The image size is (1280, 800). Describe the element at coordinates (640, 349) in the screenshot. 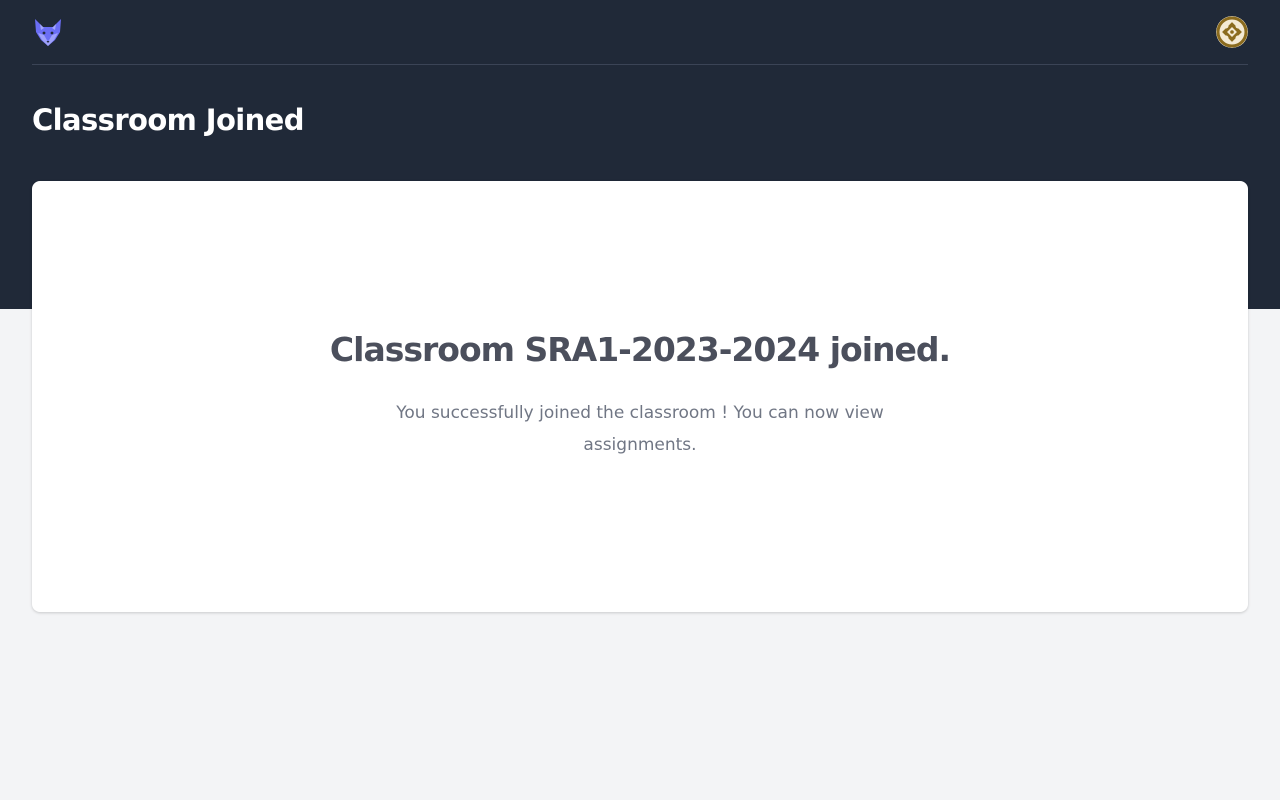

I see `confirmation-heading: Classroom SRA1-2023-2024 joined.` at that location.